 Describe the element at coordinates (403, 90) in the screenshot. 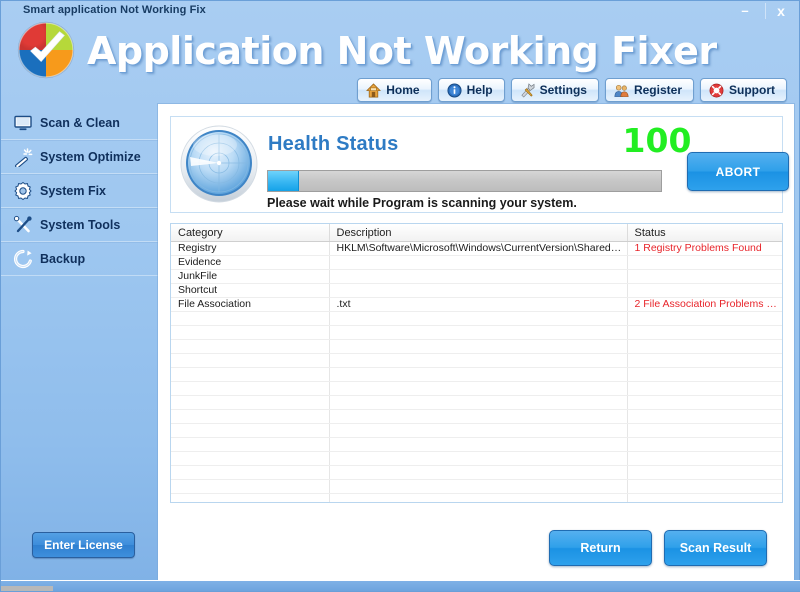

I see `home-button-label: Home` at that location.